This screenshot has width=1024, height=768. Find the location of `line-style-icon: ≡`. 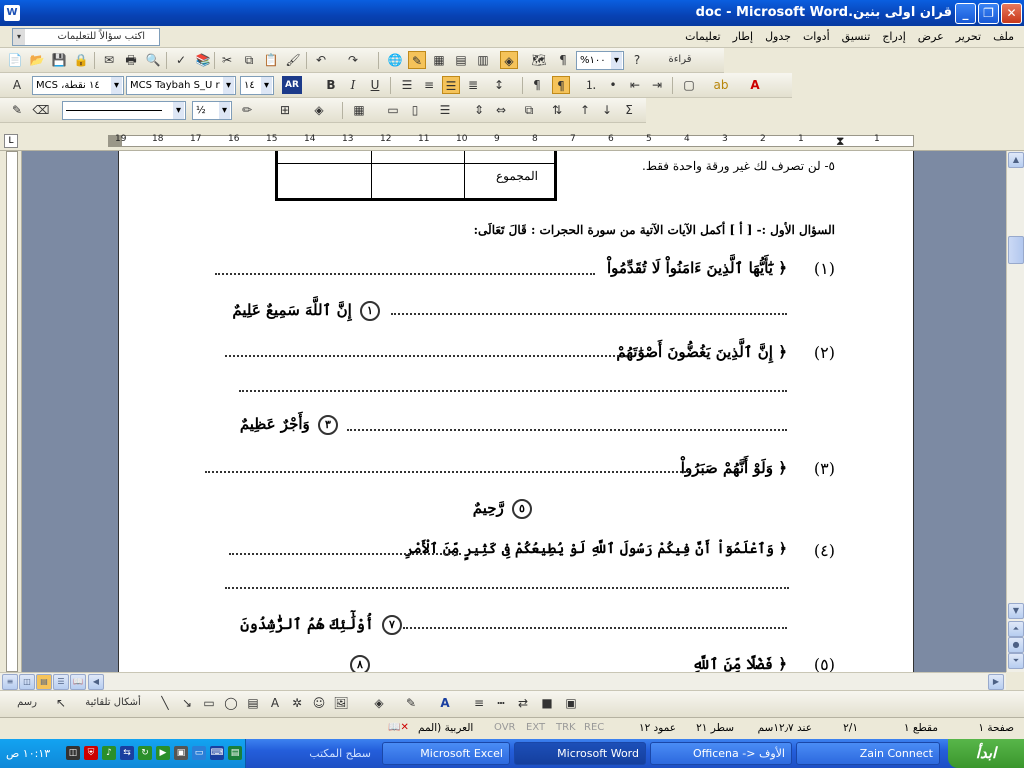

line-style-icon: ≡ is located at coordinates (479, 703).